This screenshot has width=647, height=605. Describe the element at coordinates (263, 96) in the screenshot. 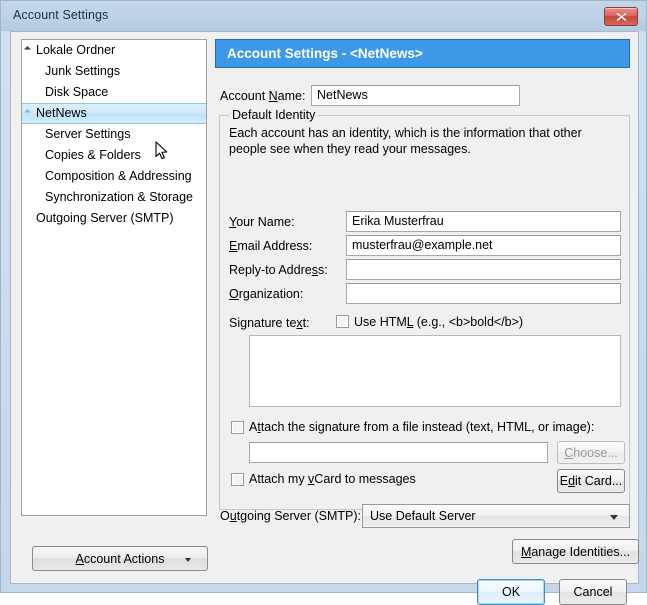

I see `account-name-label: Account Name:` at that location.